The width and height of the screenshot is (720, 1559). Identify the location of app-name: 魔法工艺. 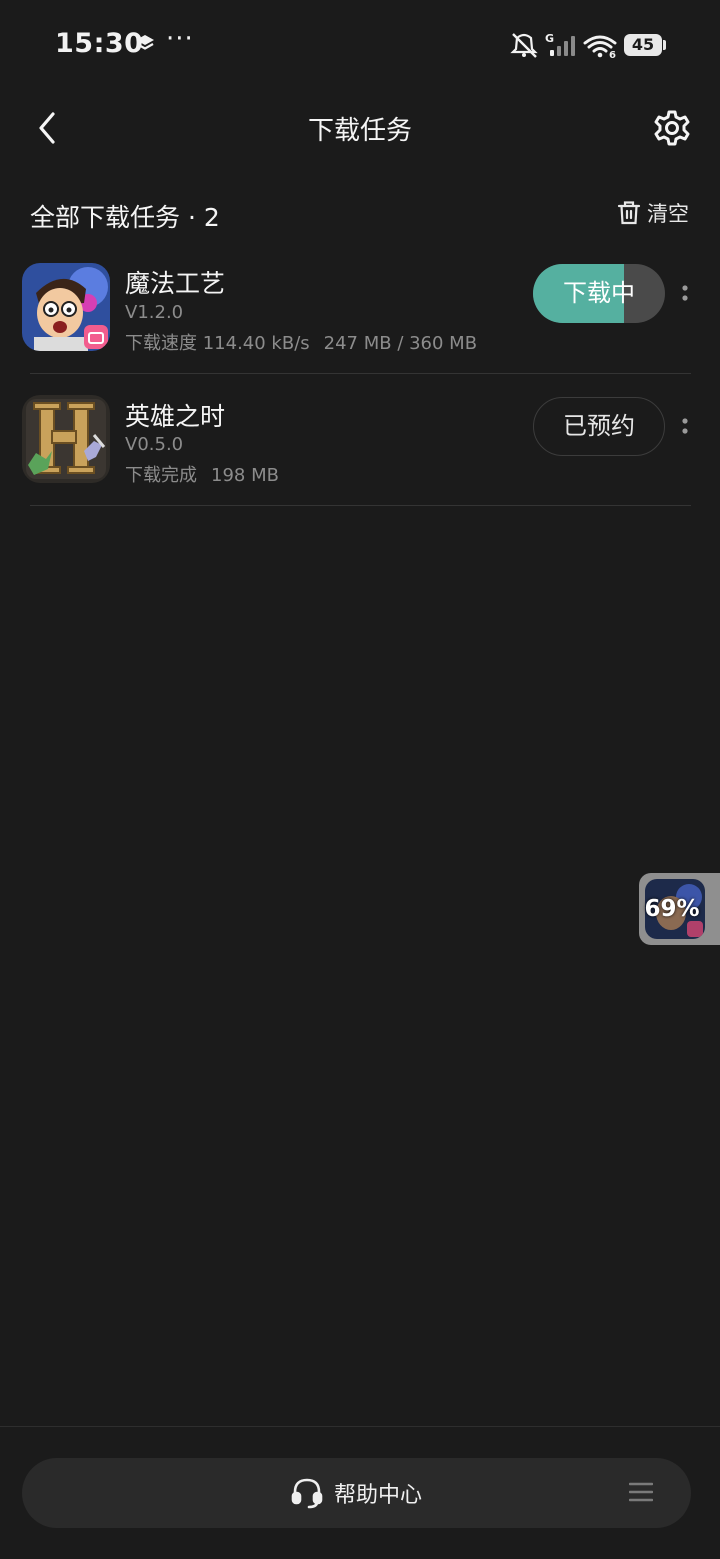
(175, 283).